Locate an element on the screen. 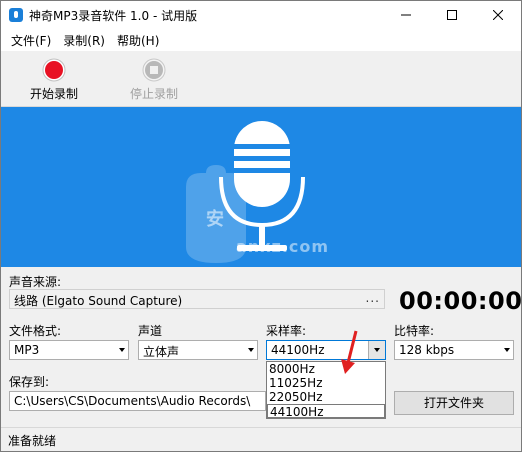 The height and width of the screenshot is (452, 522). channel-select: 立体声 is located at coordinates (198, 350).